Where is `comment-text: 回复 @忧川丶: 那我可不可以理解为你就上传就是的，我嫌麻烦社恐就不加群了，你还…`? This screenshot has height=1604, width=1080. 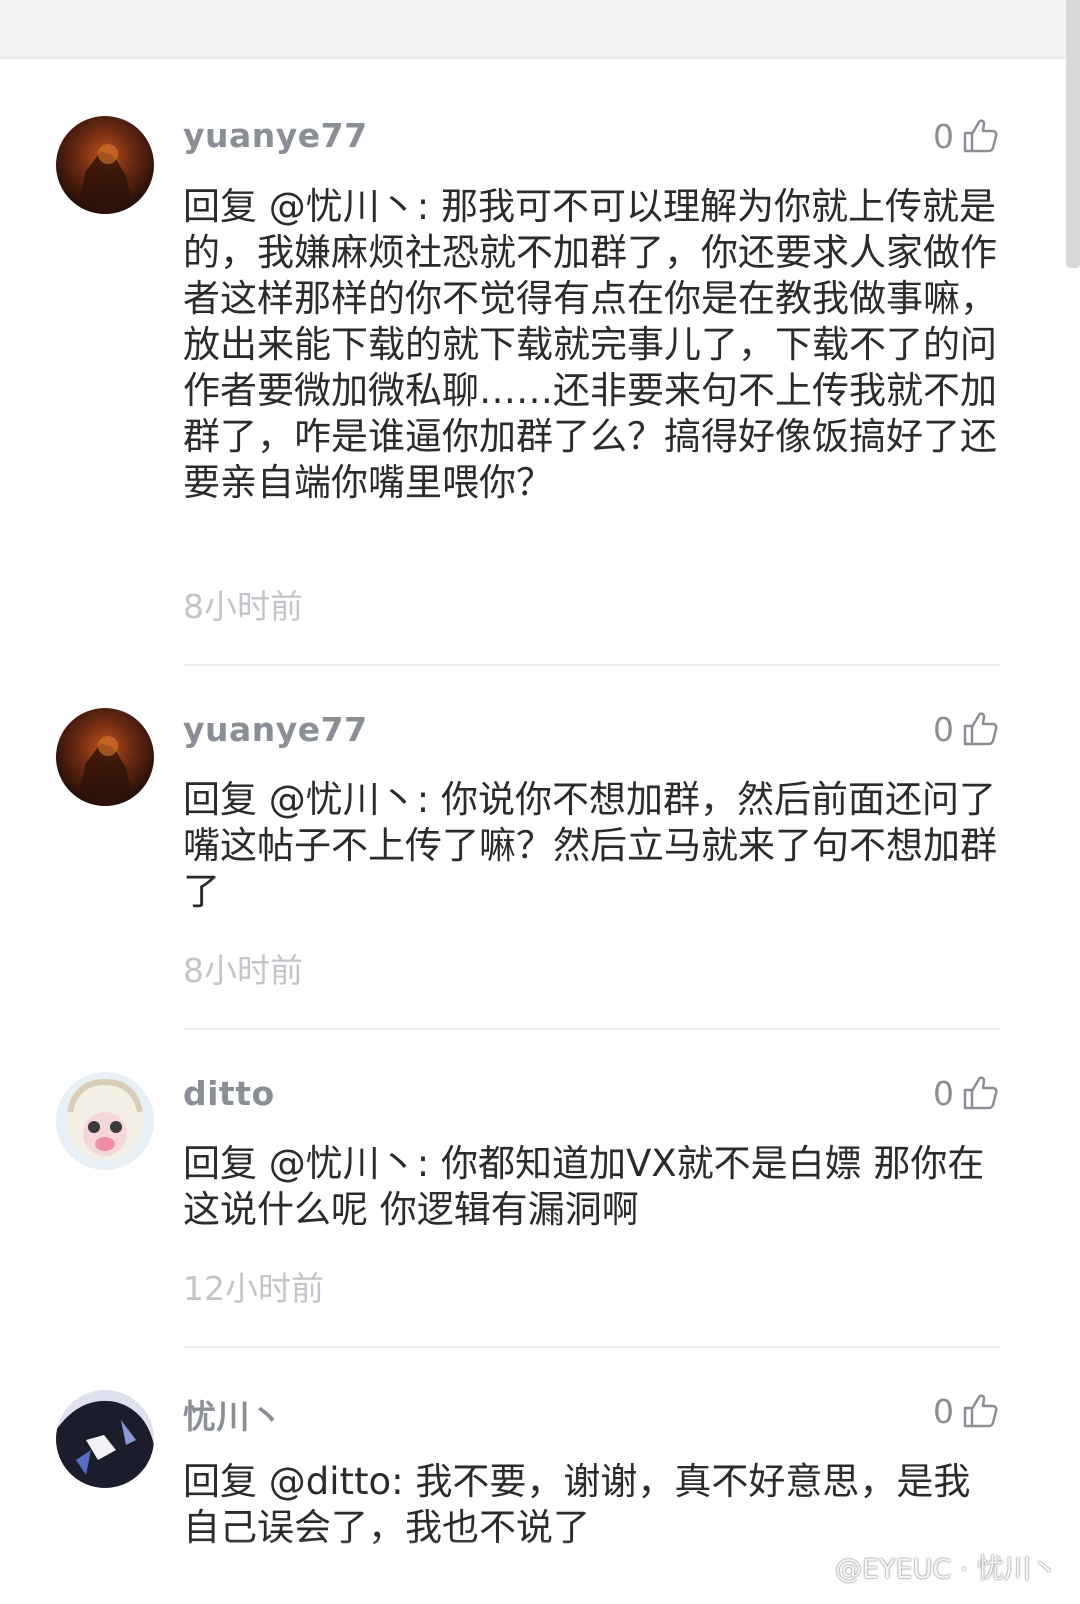 comment-text: 回复 @忧川丶: 那我可不可以理解为你就上传就是的，我嫌麻烦社恐就不加群了，你还… is located at coordinates (590, 344).